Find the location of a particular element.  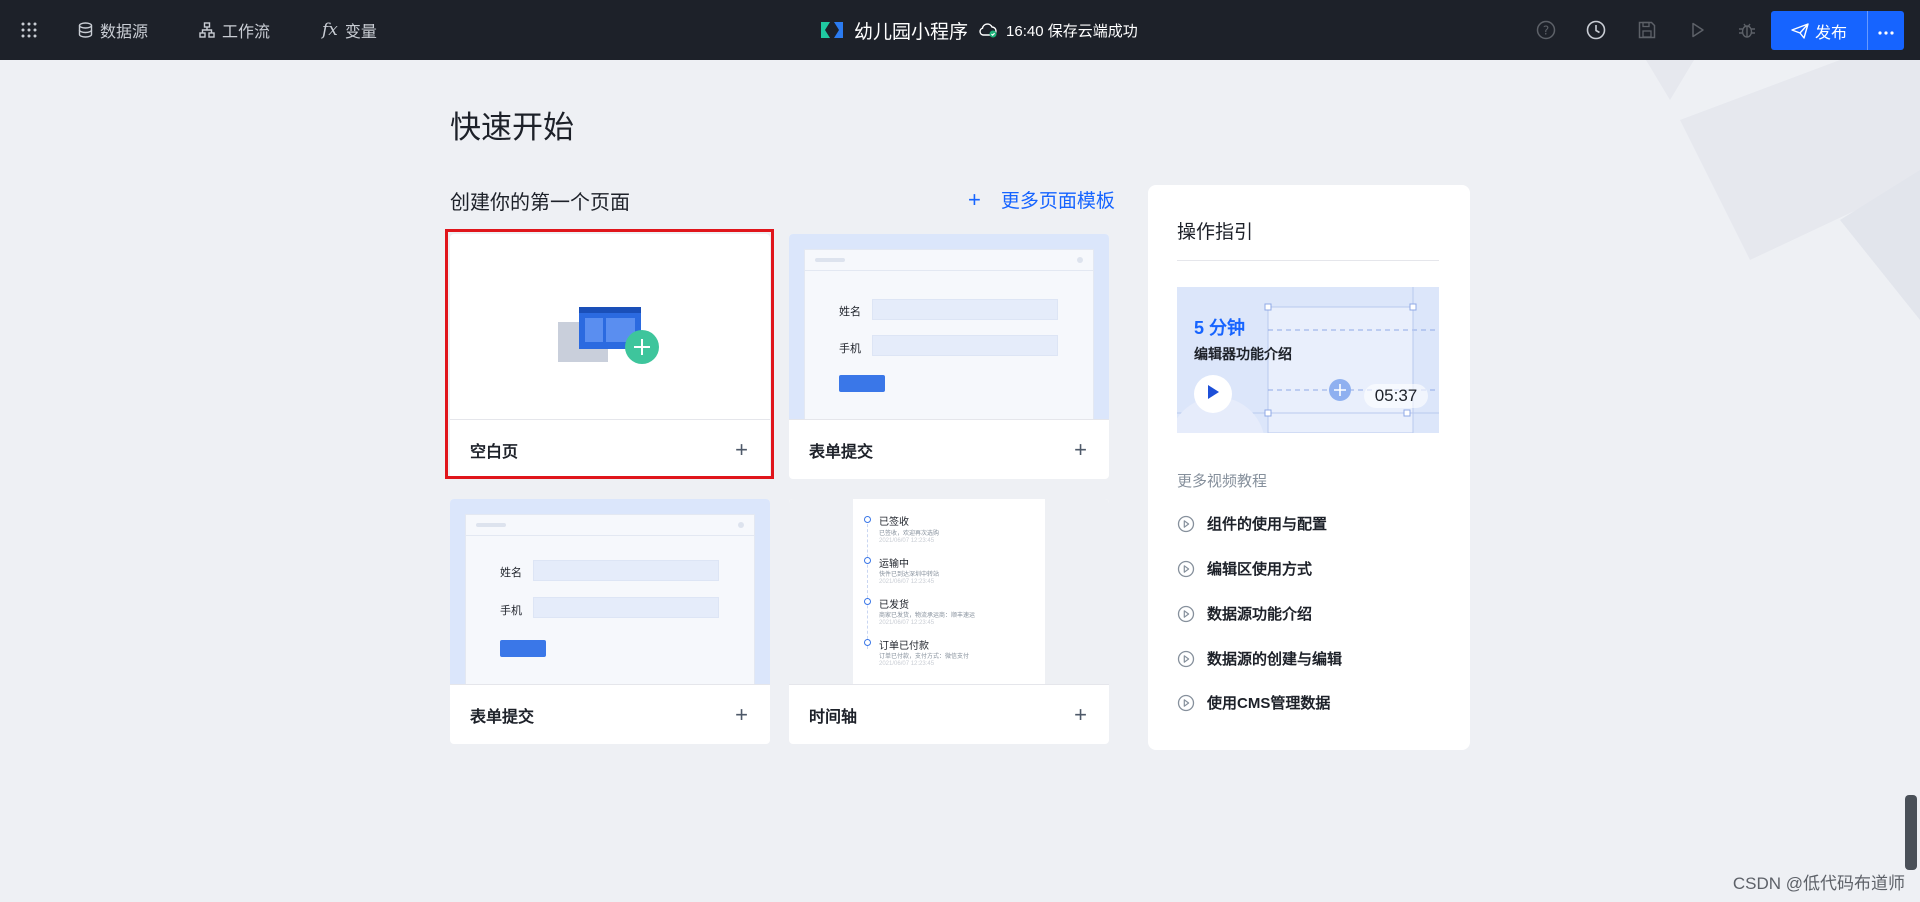

video-thumbnail: 5 分钟 编辑器功能介绍 05:37 is located at coordinates (1308, 360).